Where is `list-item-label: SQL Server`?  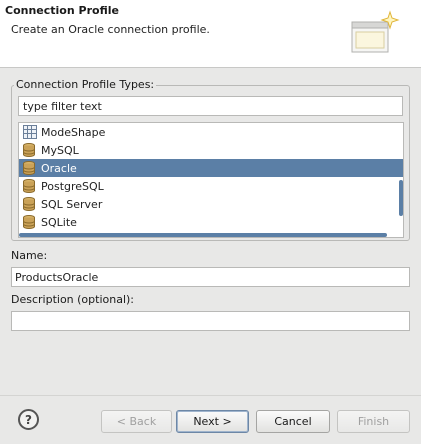
list-item-label: SQL Server is located at coordinates (72, 204).